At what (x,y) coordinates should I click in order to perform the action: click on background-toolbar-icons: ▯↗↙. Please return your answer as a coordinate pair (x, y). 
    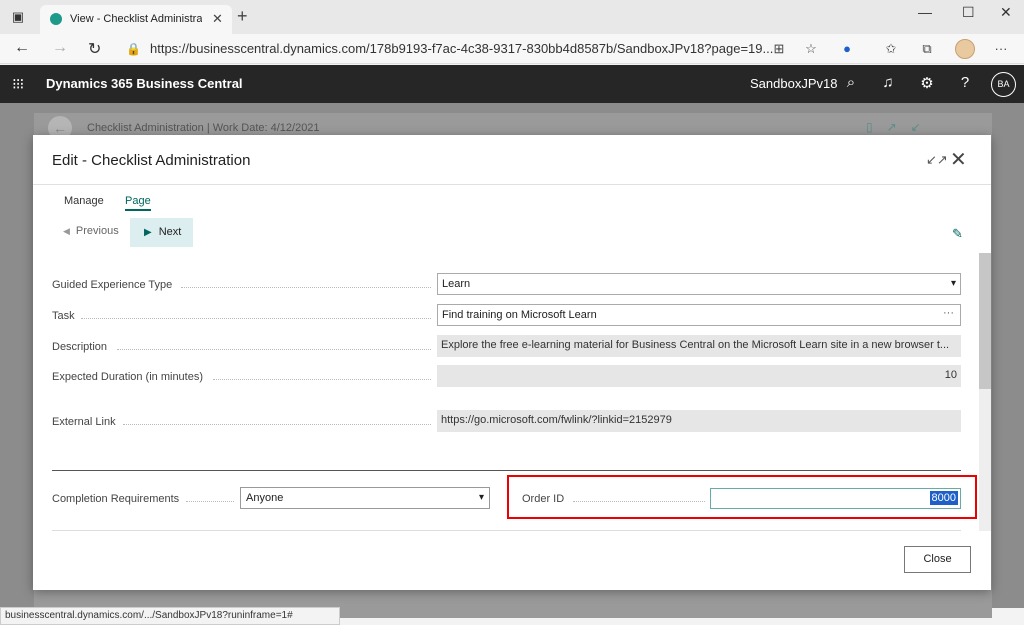
    Looking at the image, I should click on (900, 127).